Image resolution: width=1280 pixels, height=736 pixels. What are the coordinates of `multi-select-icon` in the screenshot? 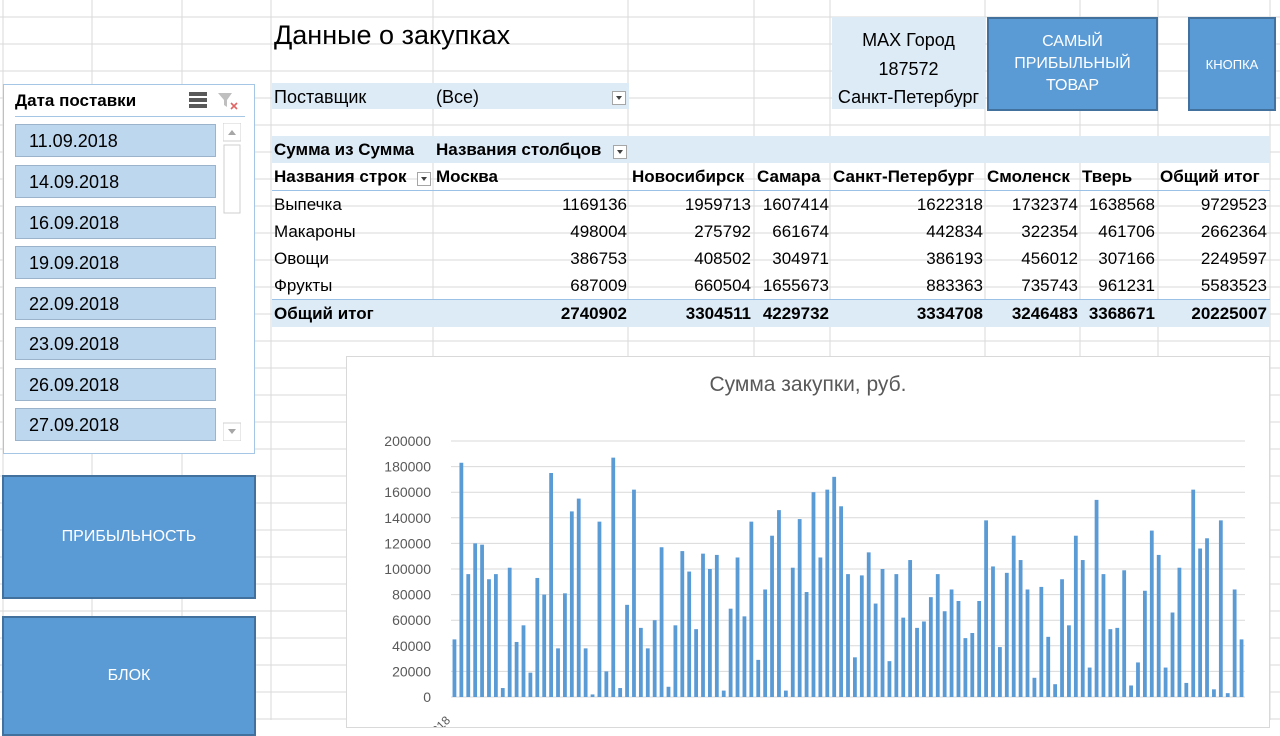 It's located at (198, 100).